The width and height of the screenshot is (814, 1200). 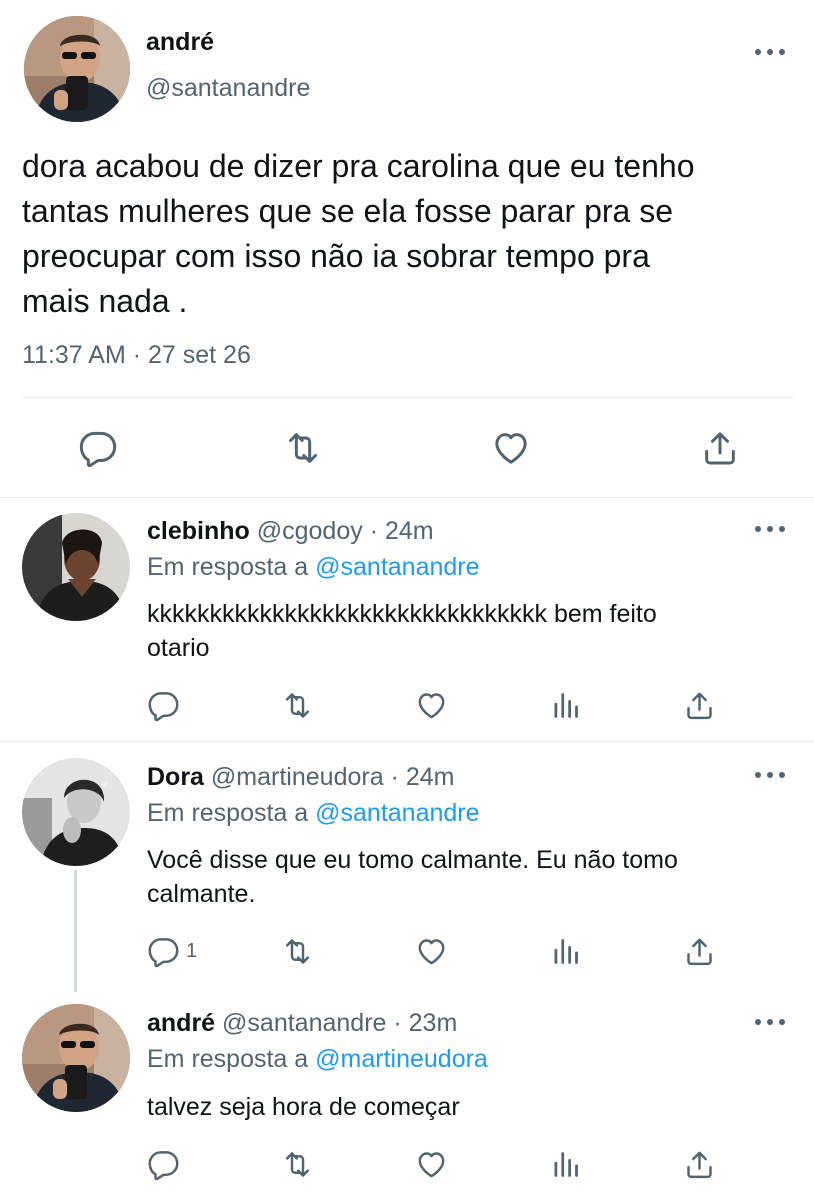 I want to click on thread-line, so click(x=75, y=931).